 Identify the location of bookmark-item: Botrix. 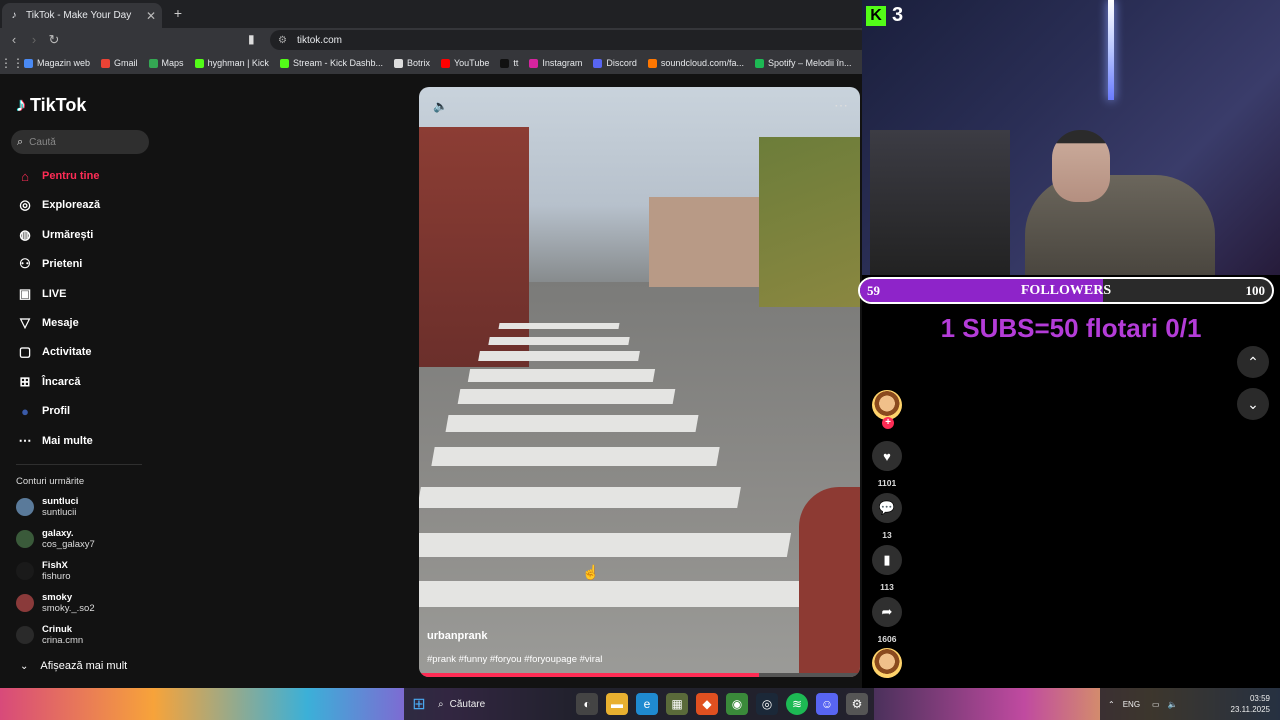
(411, 63).